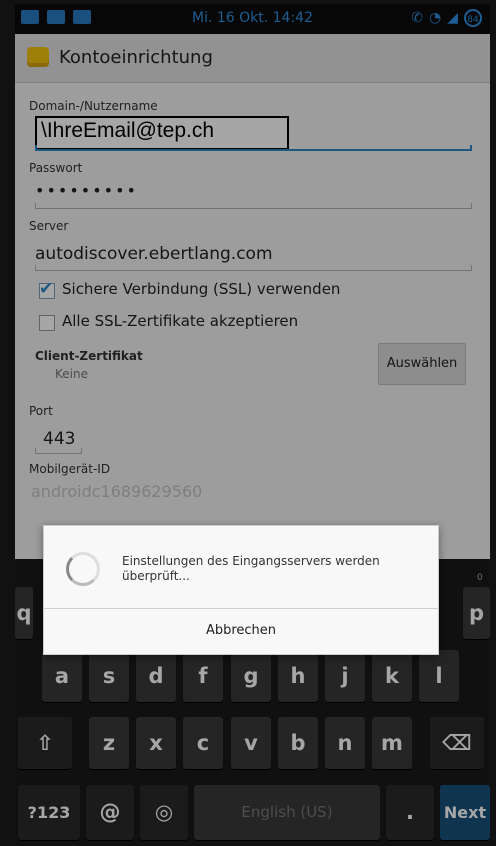 This screenshot has width=496, height=846. What do you see at coordinates (241, 631) in the screenshot?
I see `cancel-button: Abbrechen` at bounding box center [241, 631].